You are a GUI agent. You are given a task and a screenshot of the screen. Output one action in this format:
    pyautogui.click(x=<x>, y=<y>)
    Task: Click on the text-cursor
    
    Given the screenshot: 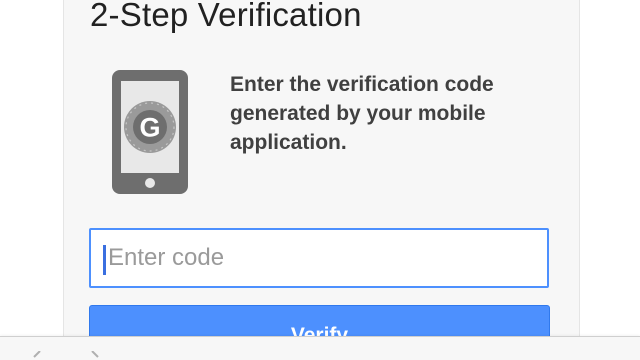 What is the action you would take?
    pyautogui.click(x=104, y=260)
    